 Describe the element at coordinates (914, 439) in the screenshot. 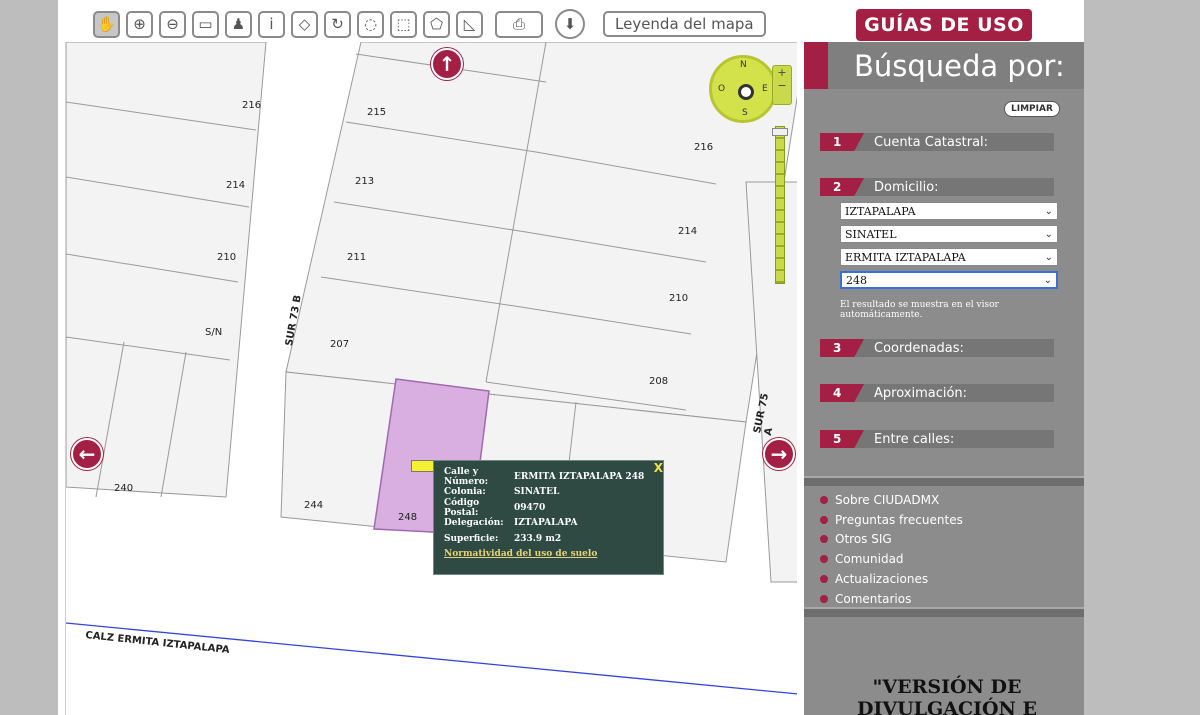

I see `section-label: Entre calles:` at that location.